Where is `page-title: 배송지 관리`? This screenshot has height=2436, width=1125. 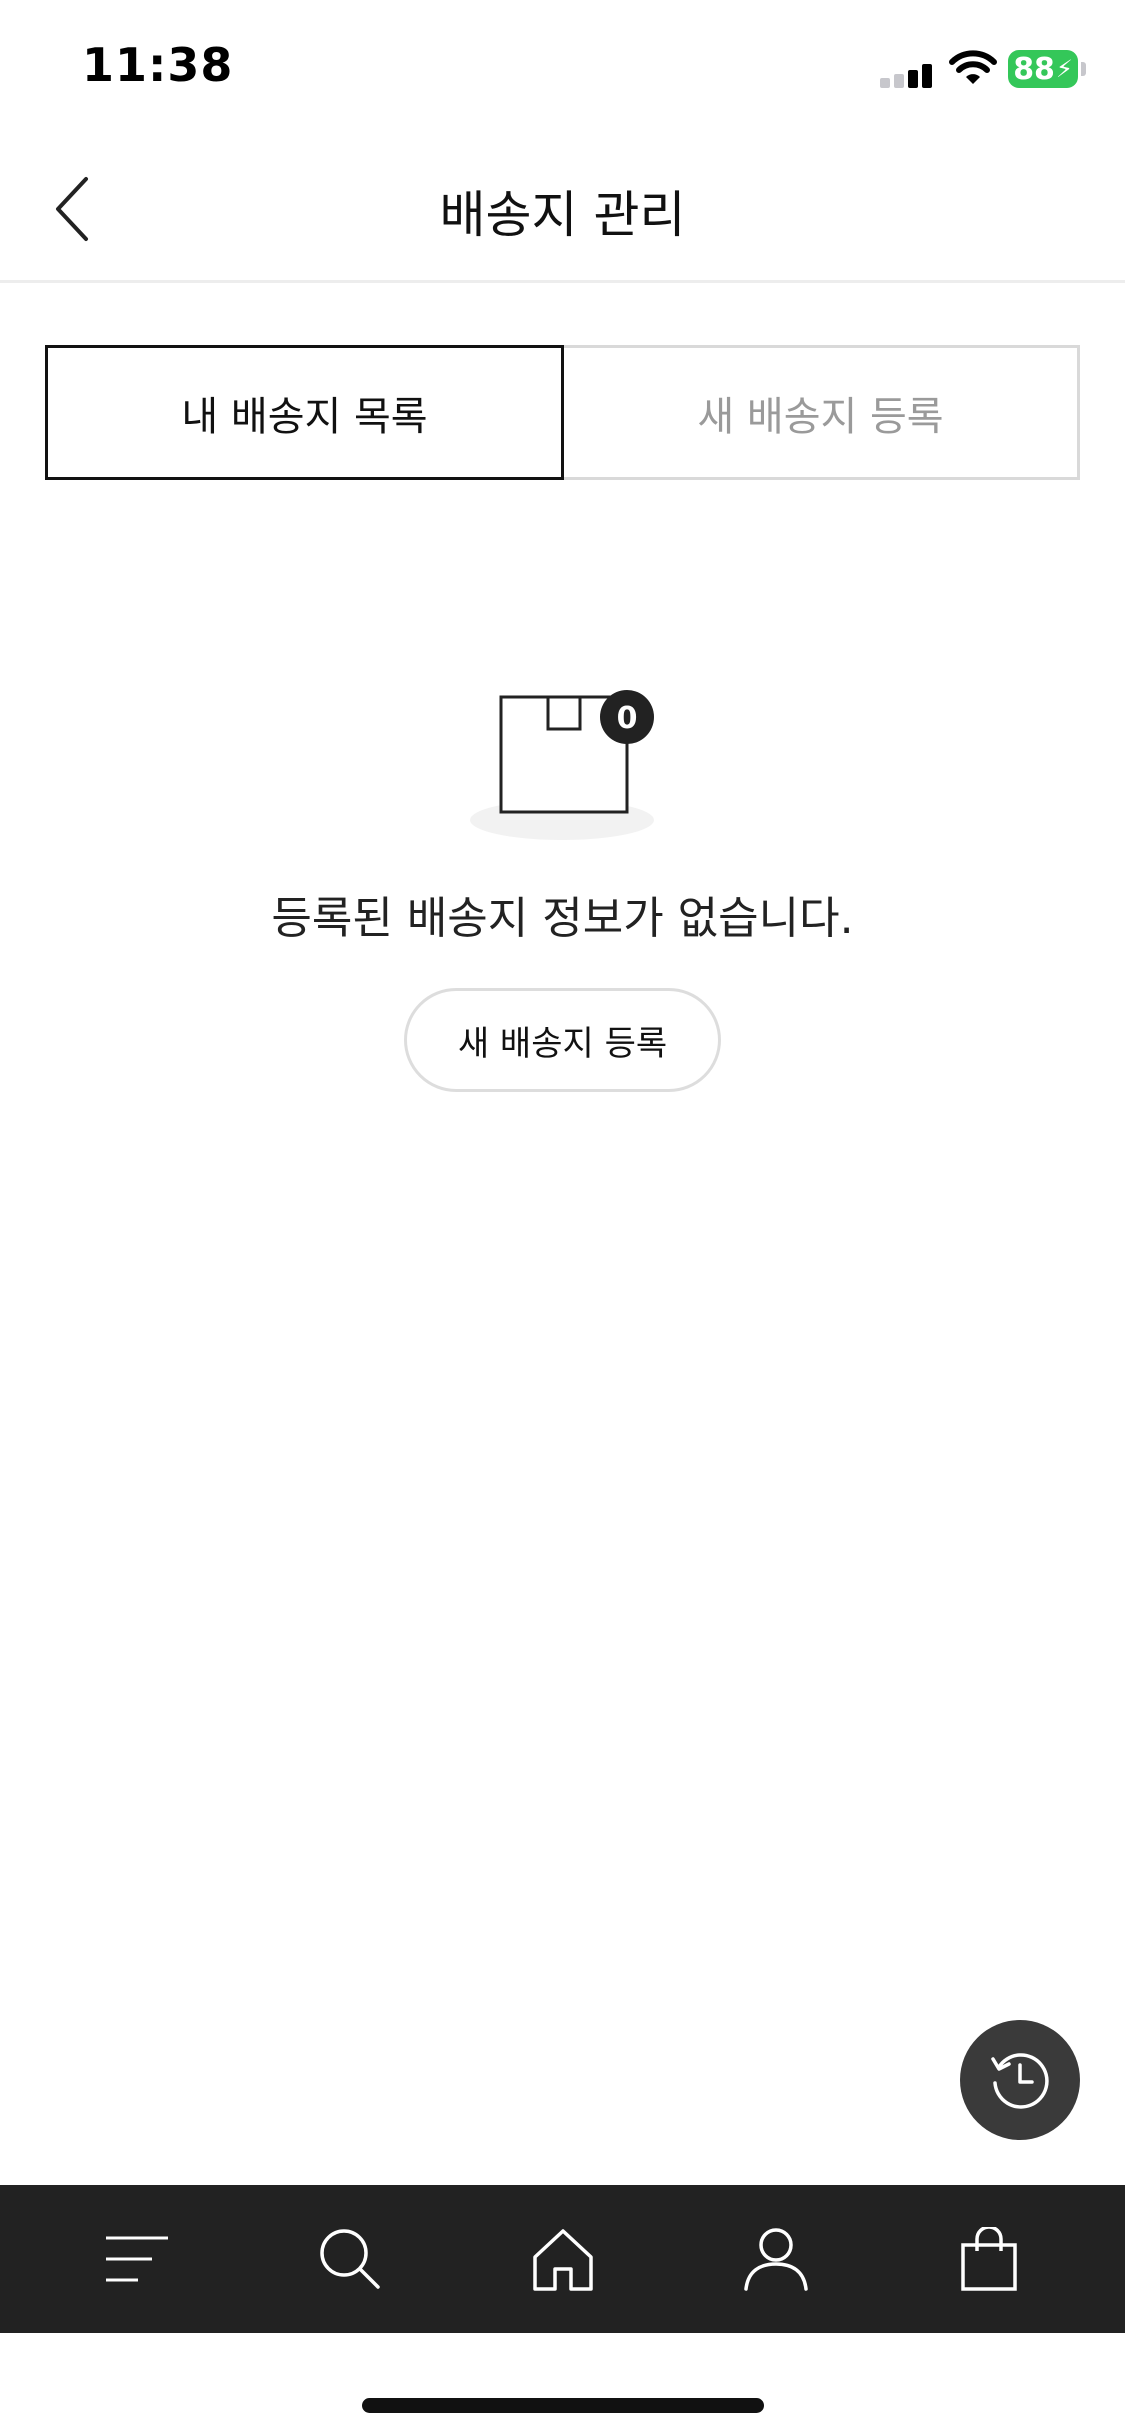
page-title: 배송지 관리 is located at coordinates (562, 215).